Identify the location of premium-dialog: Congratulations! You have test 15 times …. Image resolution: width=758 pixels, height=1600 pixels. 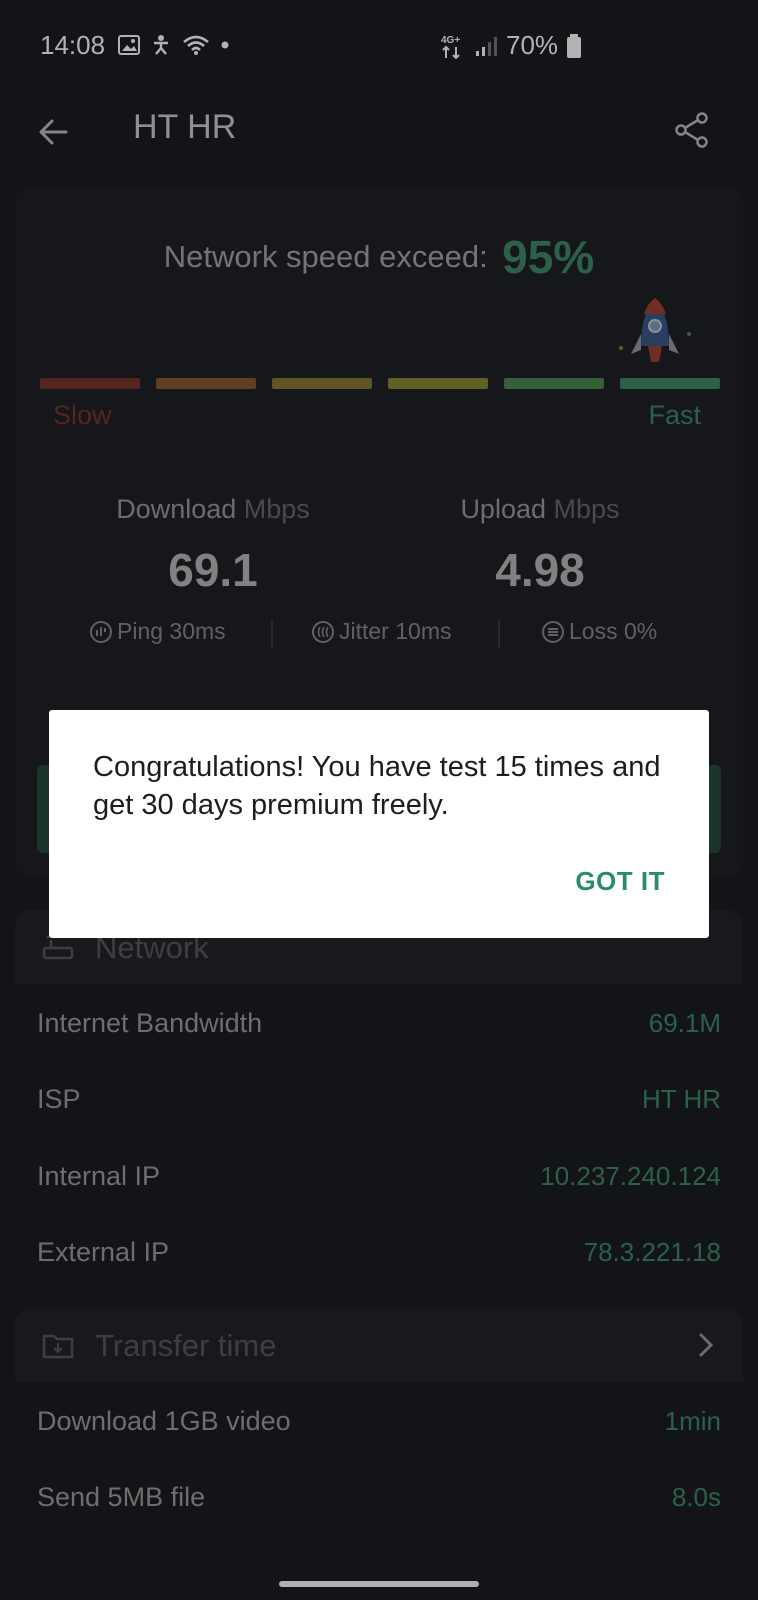
(379, 824).